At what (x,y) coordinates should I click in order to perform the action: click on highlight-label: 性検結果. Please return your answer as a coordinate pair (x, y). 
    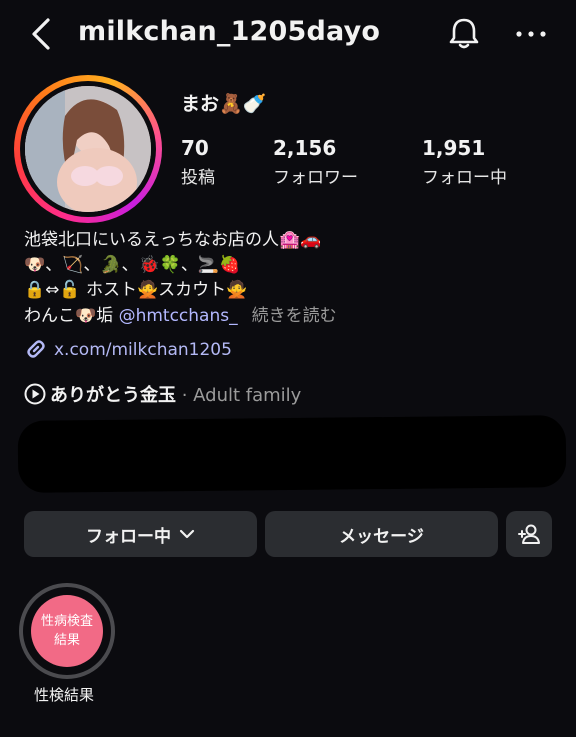
    Looking at the image, I should click on (64, 695).